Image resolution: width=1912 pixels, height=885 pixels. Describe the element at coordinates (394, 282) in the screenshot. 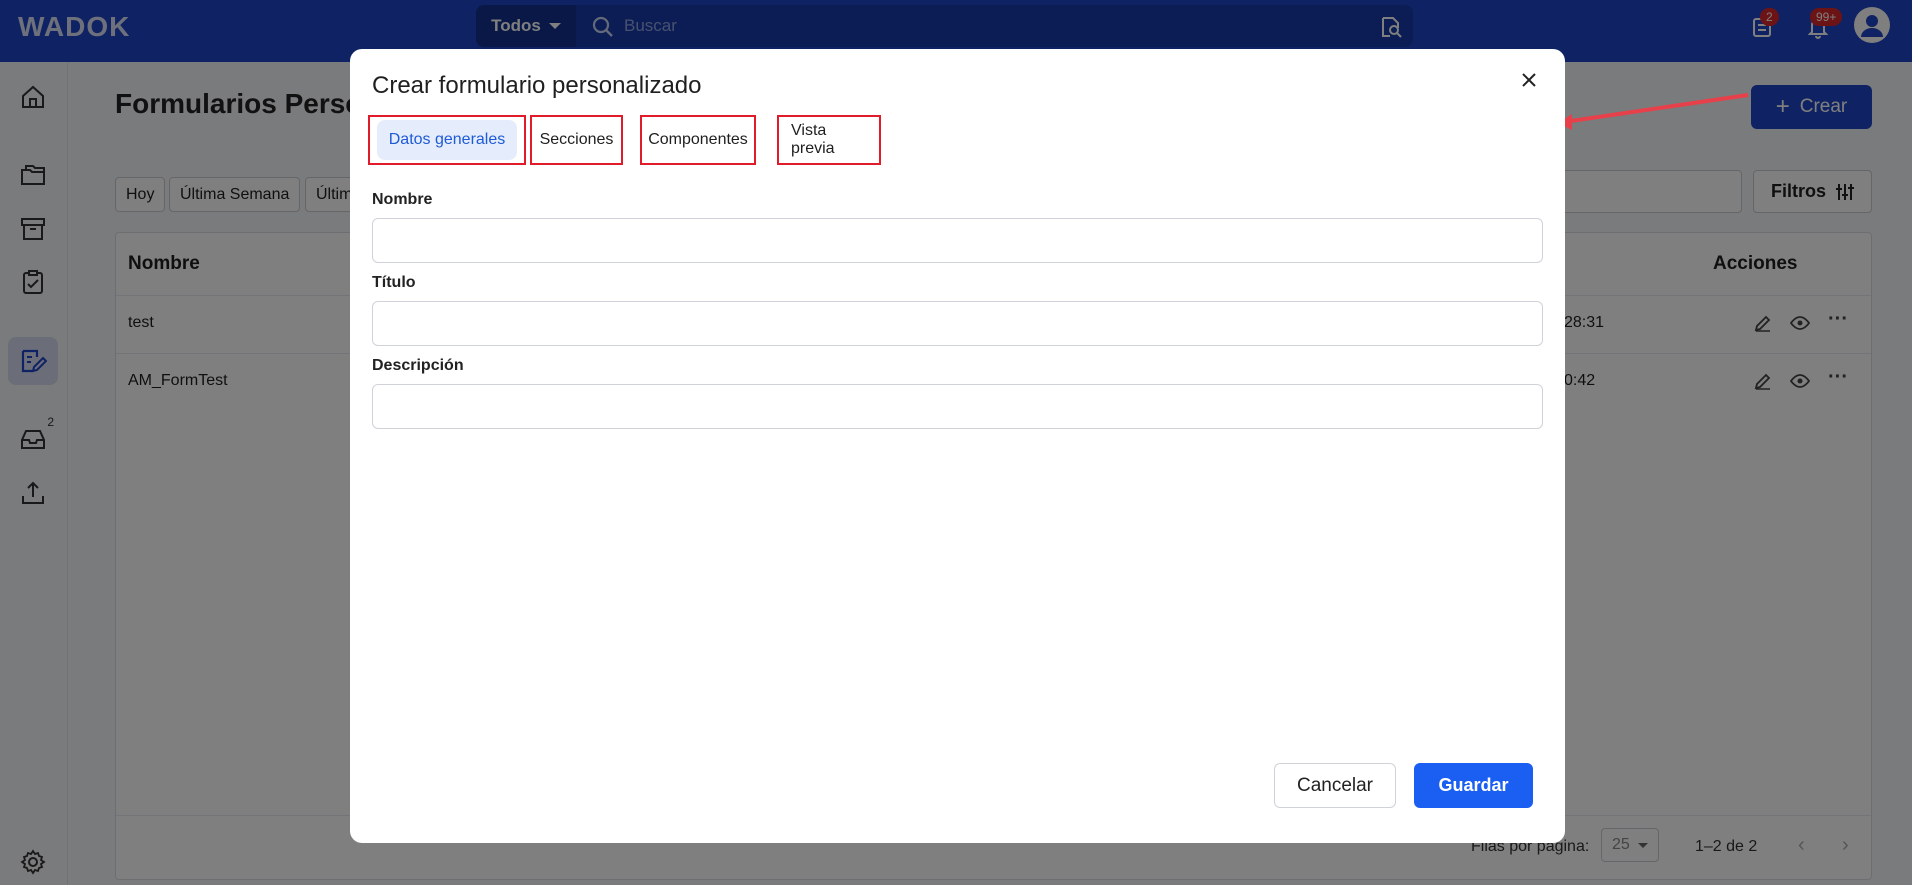

I see `titulo-label: Título` at that location.